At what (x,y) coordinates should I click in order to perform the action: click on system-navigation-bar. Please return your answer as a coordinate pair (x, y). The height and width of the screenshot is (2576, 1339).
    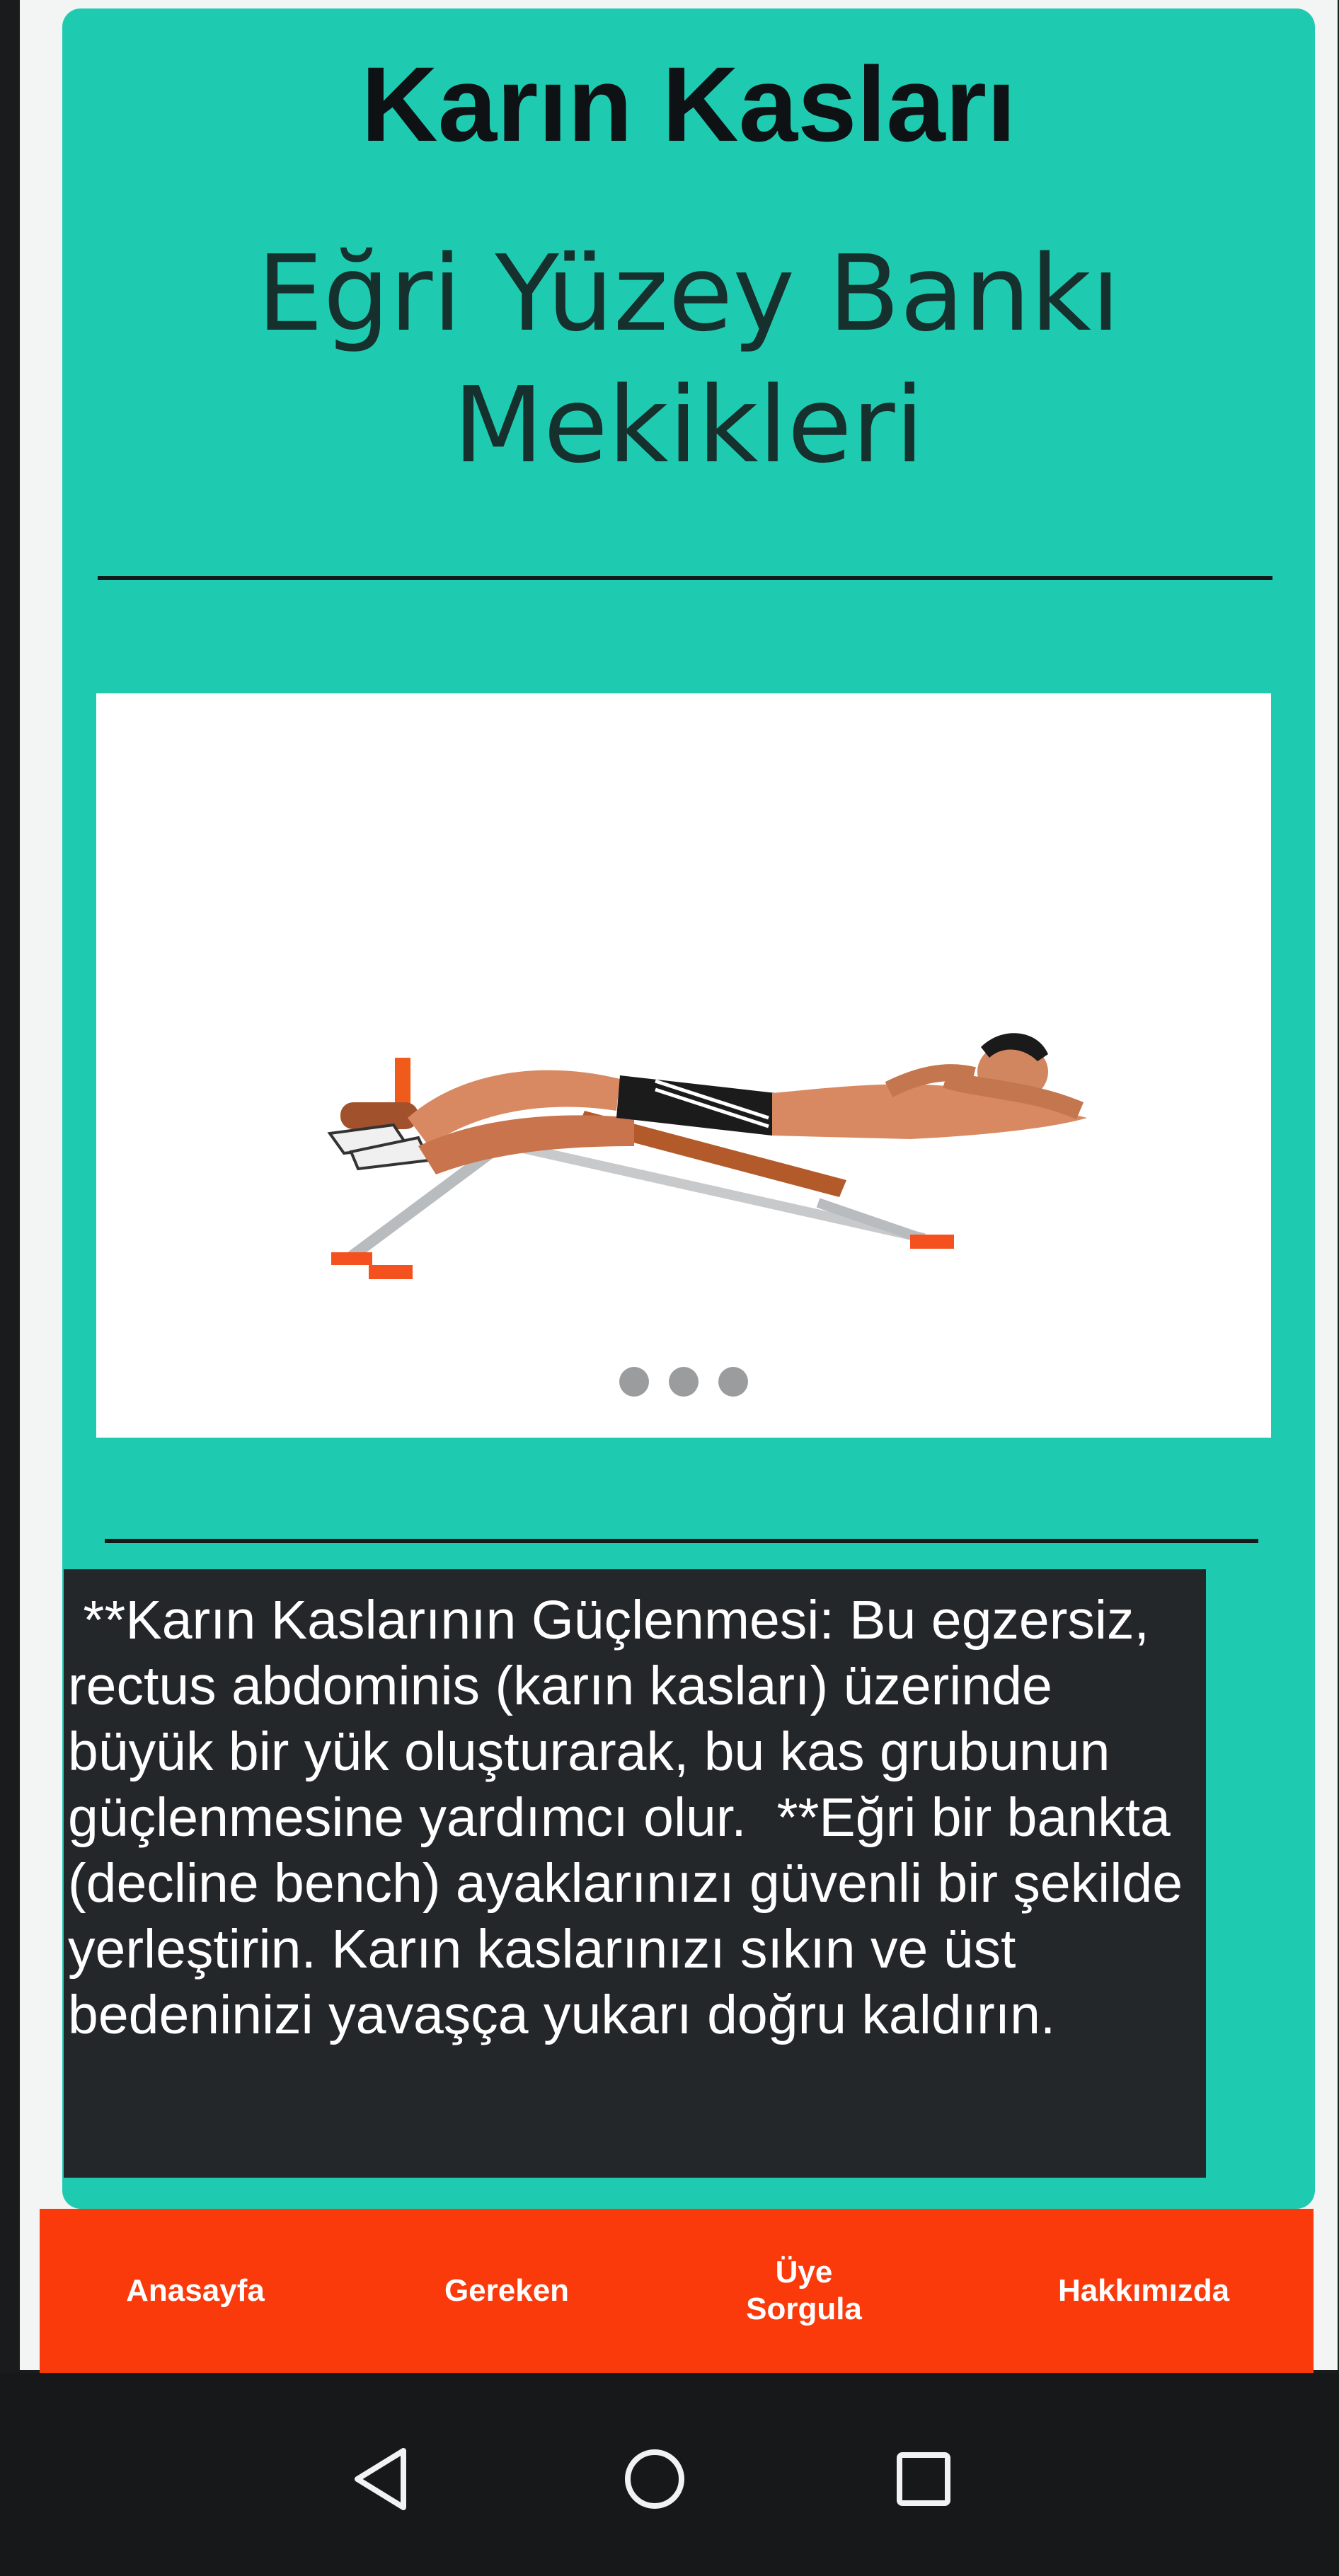
    Looking at the image, I should click on (669, 2474).